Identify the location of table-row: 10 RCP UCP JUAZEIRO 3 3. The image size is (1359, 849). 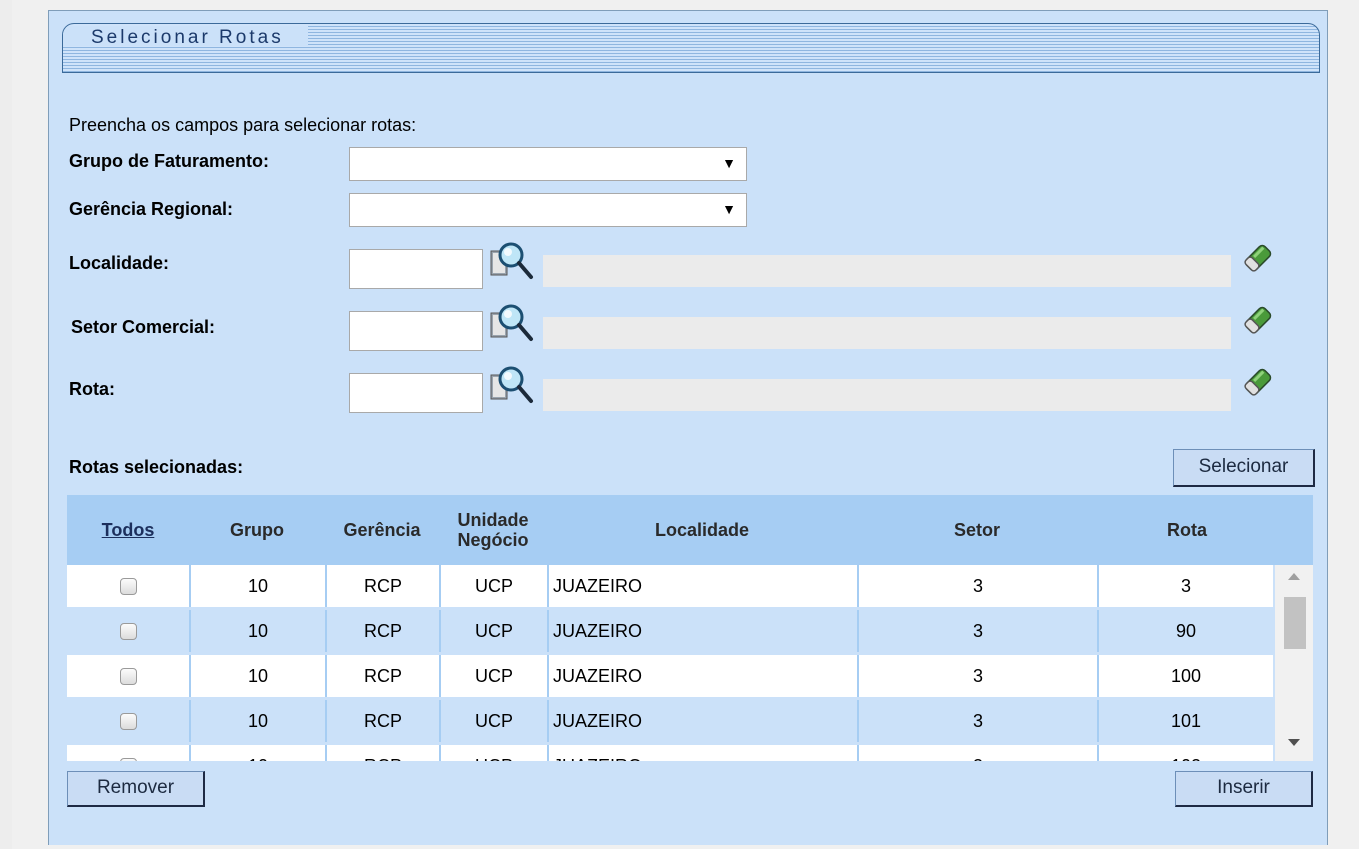
(670, 587).